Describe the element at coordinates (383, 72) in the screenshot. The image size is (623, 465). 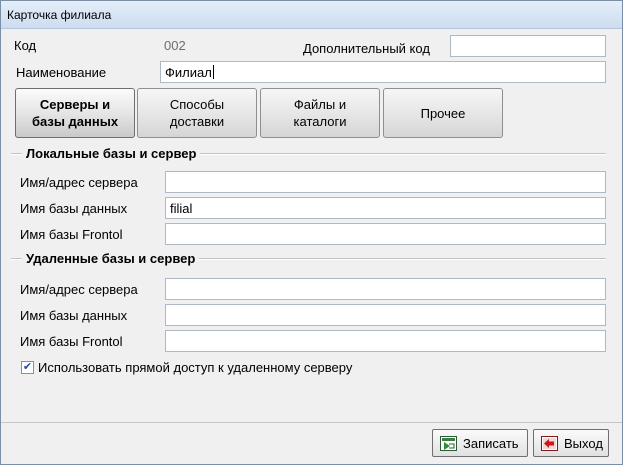
I see `name-input: Филиал` at that location.